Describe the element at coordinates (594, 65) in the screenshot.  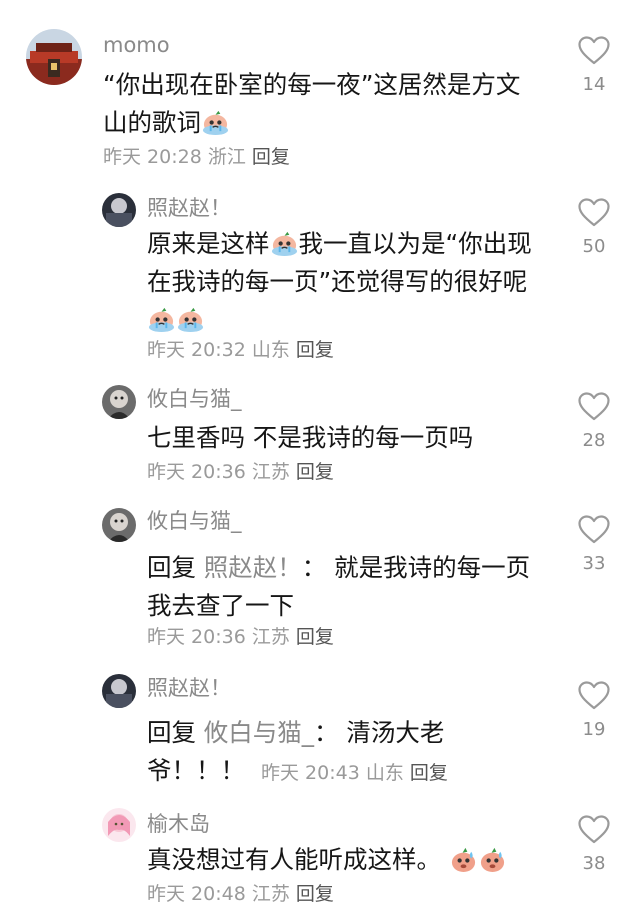
I see `like-button: 14` at that location.